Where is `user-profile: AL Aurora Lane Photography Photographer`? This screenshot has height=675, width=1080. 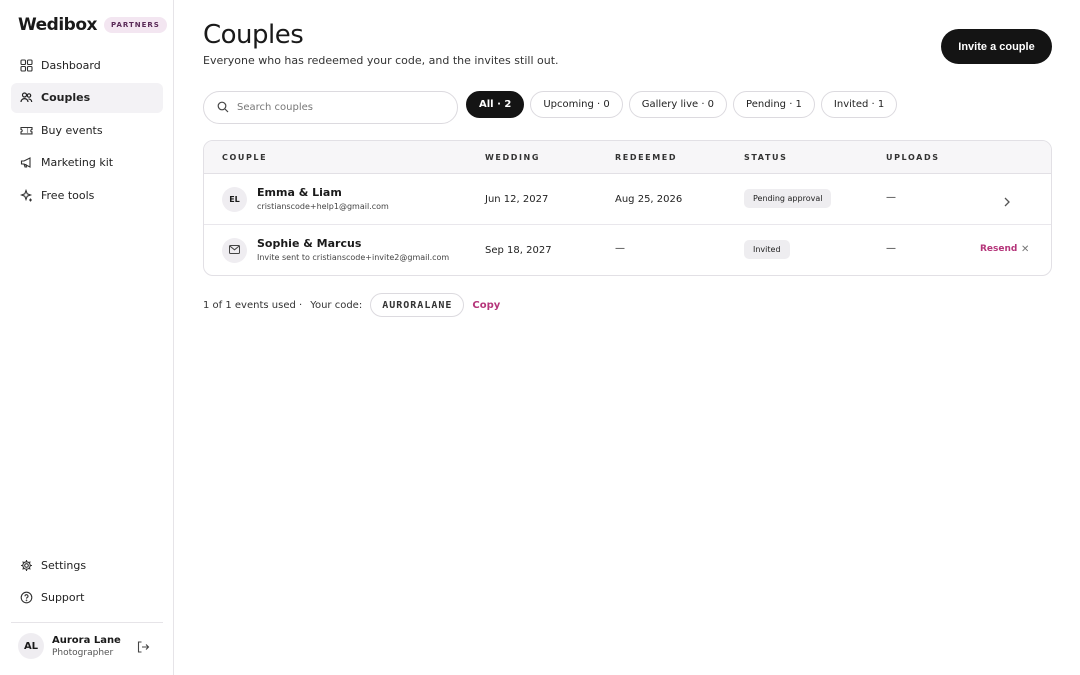
user-profile: AL Aurora Lane Photography Photographer is located at coordinates (87, 640).